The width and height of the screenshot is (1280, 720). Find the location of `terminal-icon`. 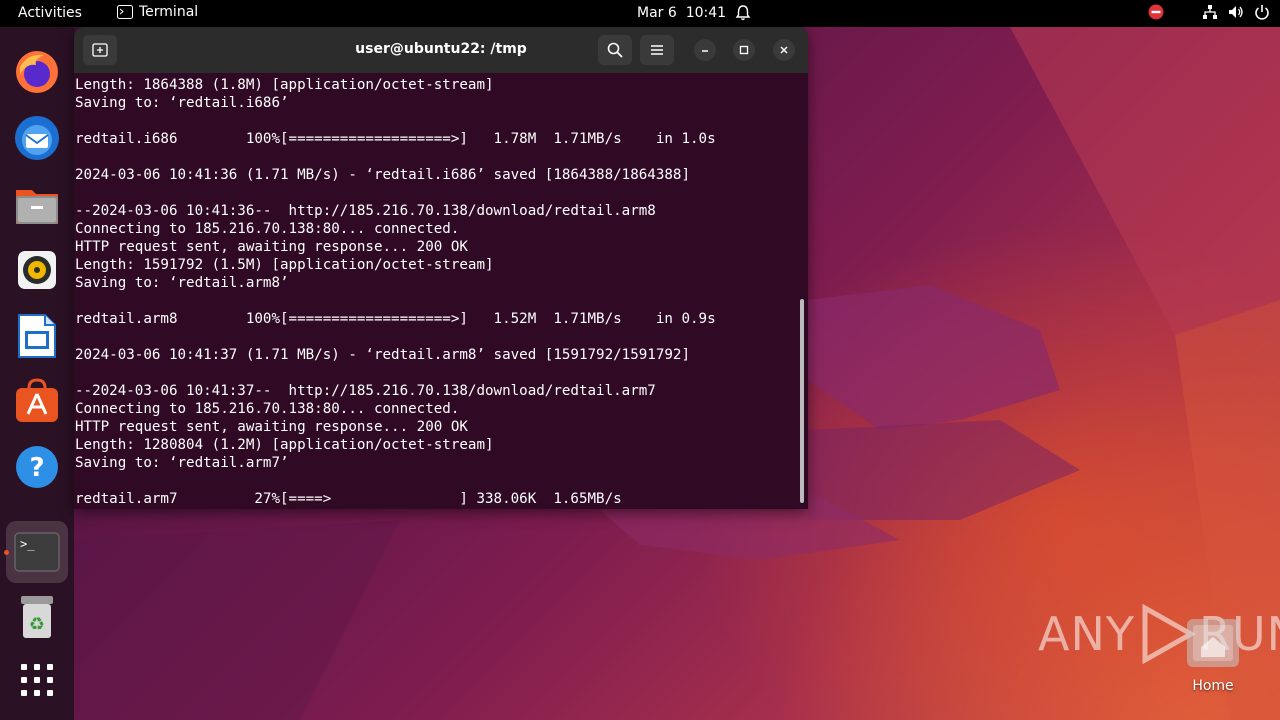

terminal-icon is located at coordinates (125, 12).